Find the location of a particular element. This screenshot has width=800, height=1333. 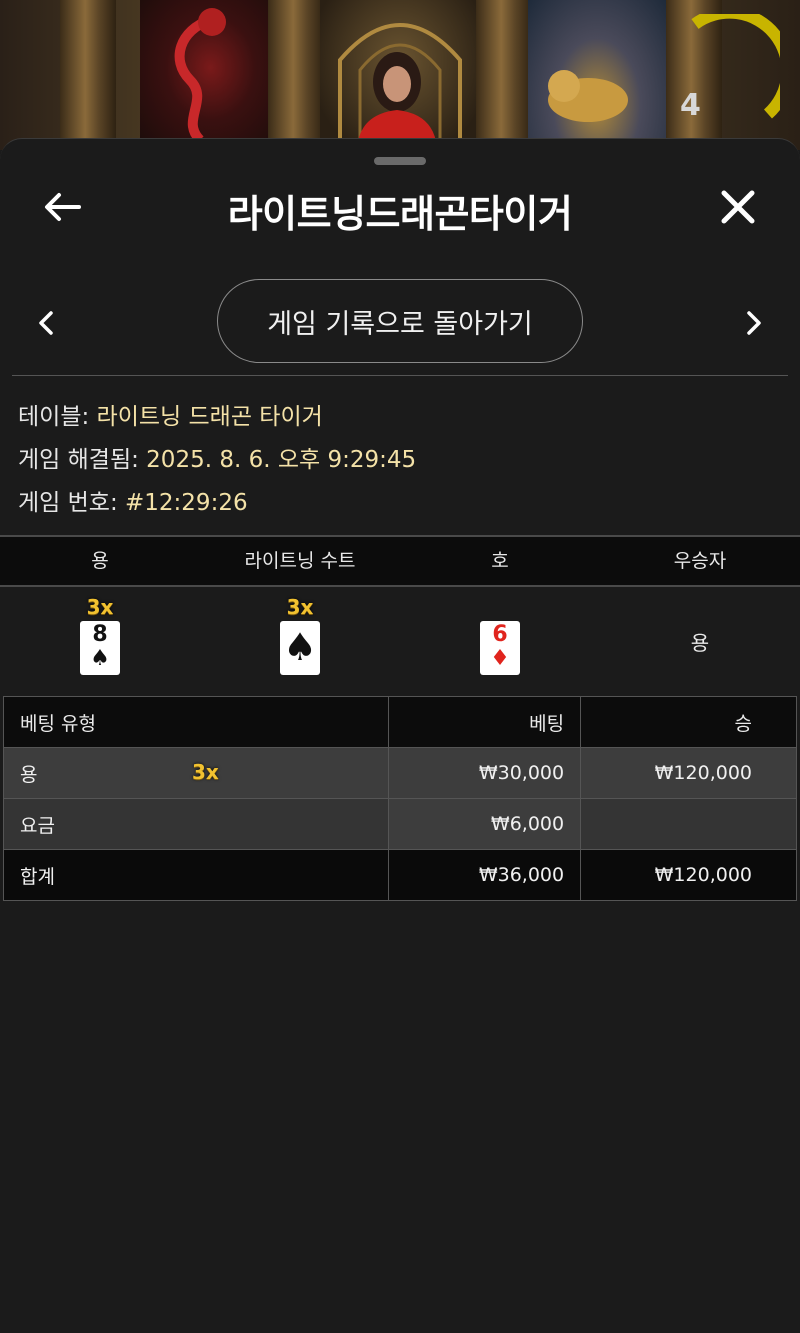

bet-type-cell: 용 3x is located at coordinates (196, 773).